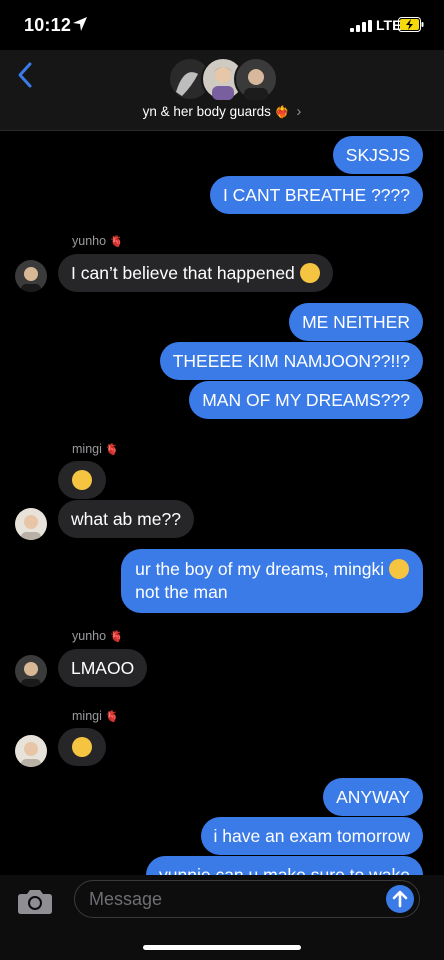 This screenshot has width=444, height=960. Describe the element at coordinates (361, 26) in the screenshot. I see `cellular-signal-icon` at that location.